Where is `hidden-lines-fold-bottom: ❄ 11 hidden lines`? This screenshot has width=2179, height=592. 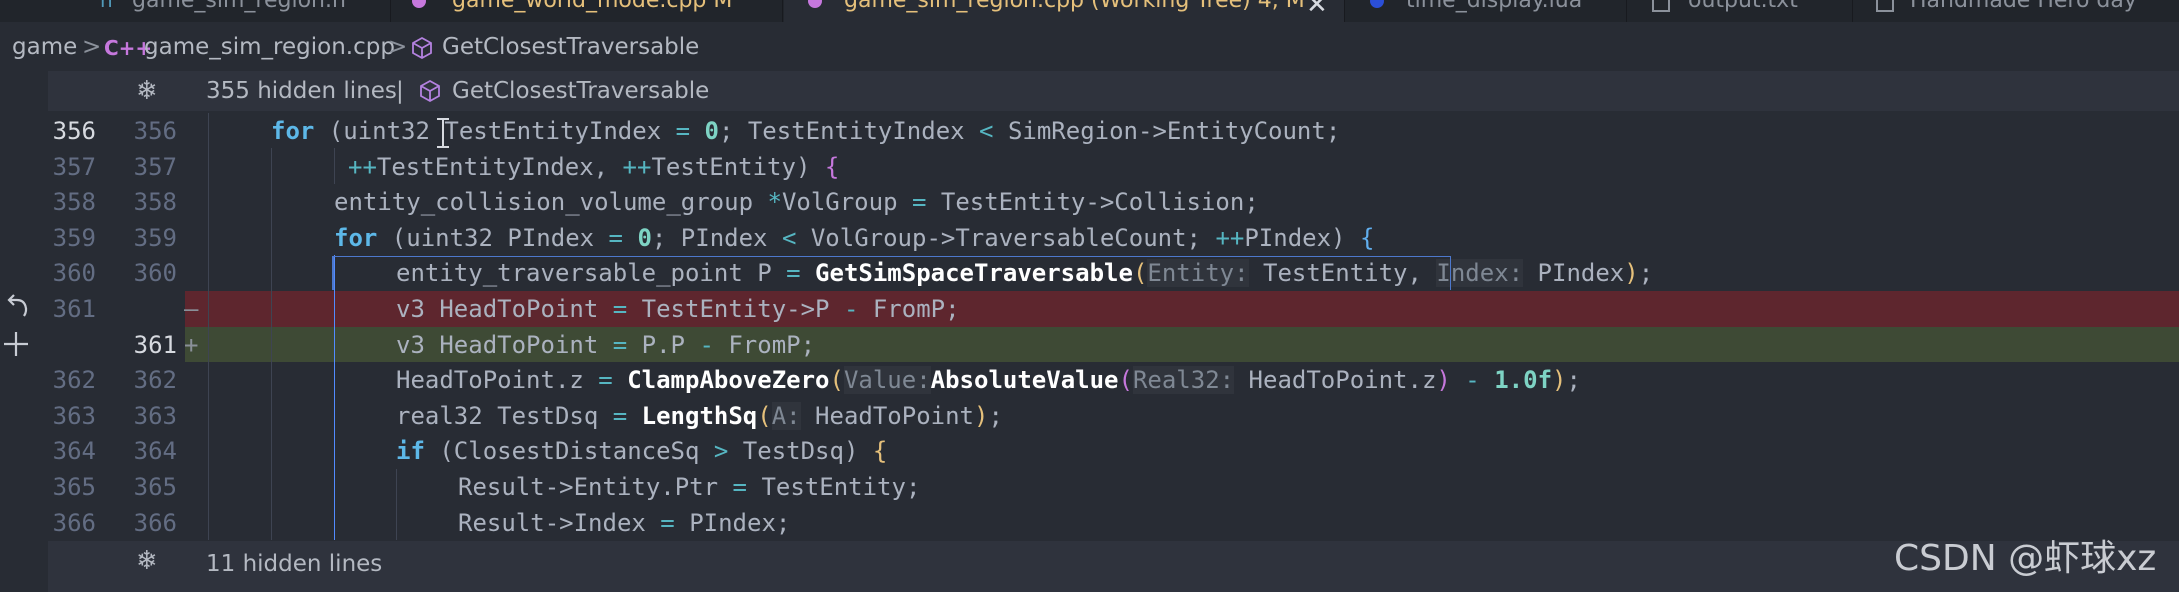
hidden-lines-fold-bottom: ❄ 11 hidden lines is located at coordinates (1113, 566).